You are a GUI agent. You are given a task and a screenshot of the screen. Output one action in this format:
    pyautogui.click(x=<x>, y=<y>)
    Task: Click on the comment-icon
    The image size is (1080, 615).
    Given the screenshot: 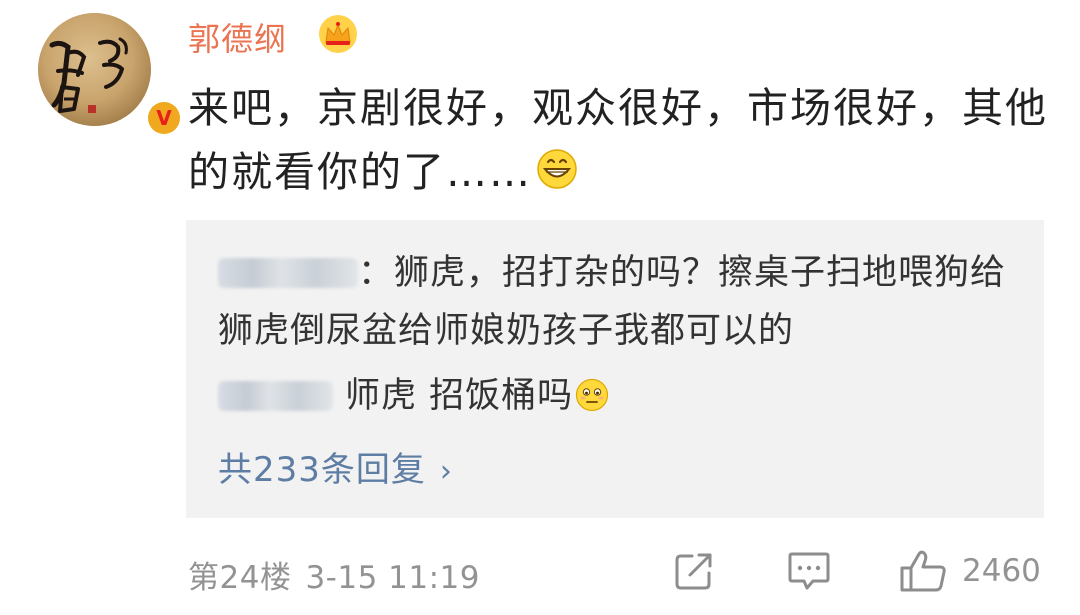 What is the action you would take?
    pyautogui.click(x=809, y=571)
    